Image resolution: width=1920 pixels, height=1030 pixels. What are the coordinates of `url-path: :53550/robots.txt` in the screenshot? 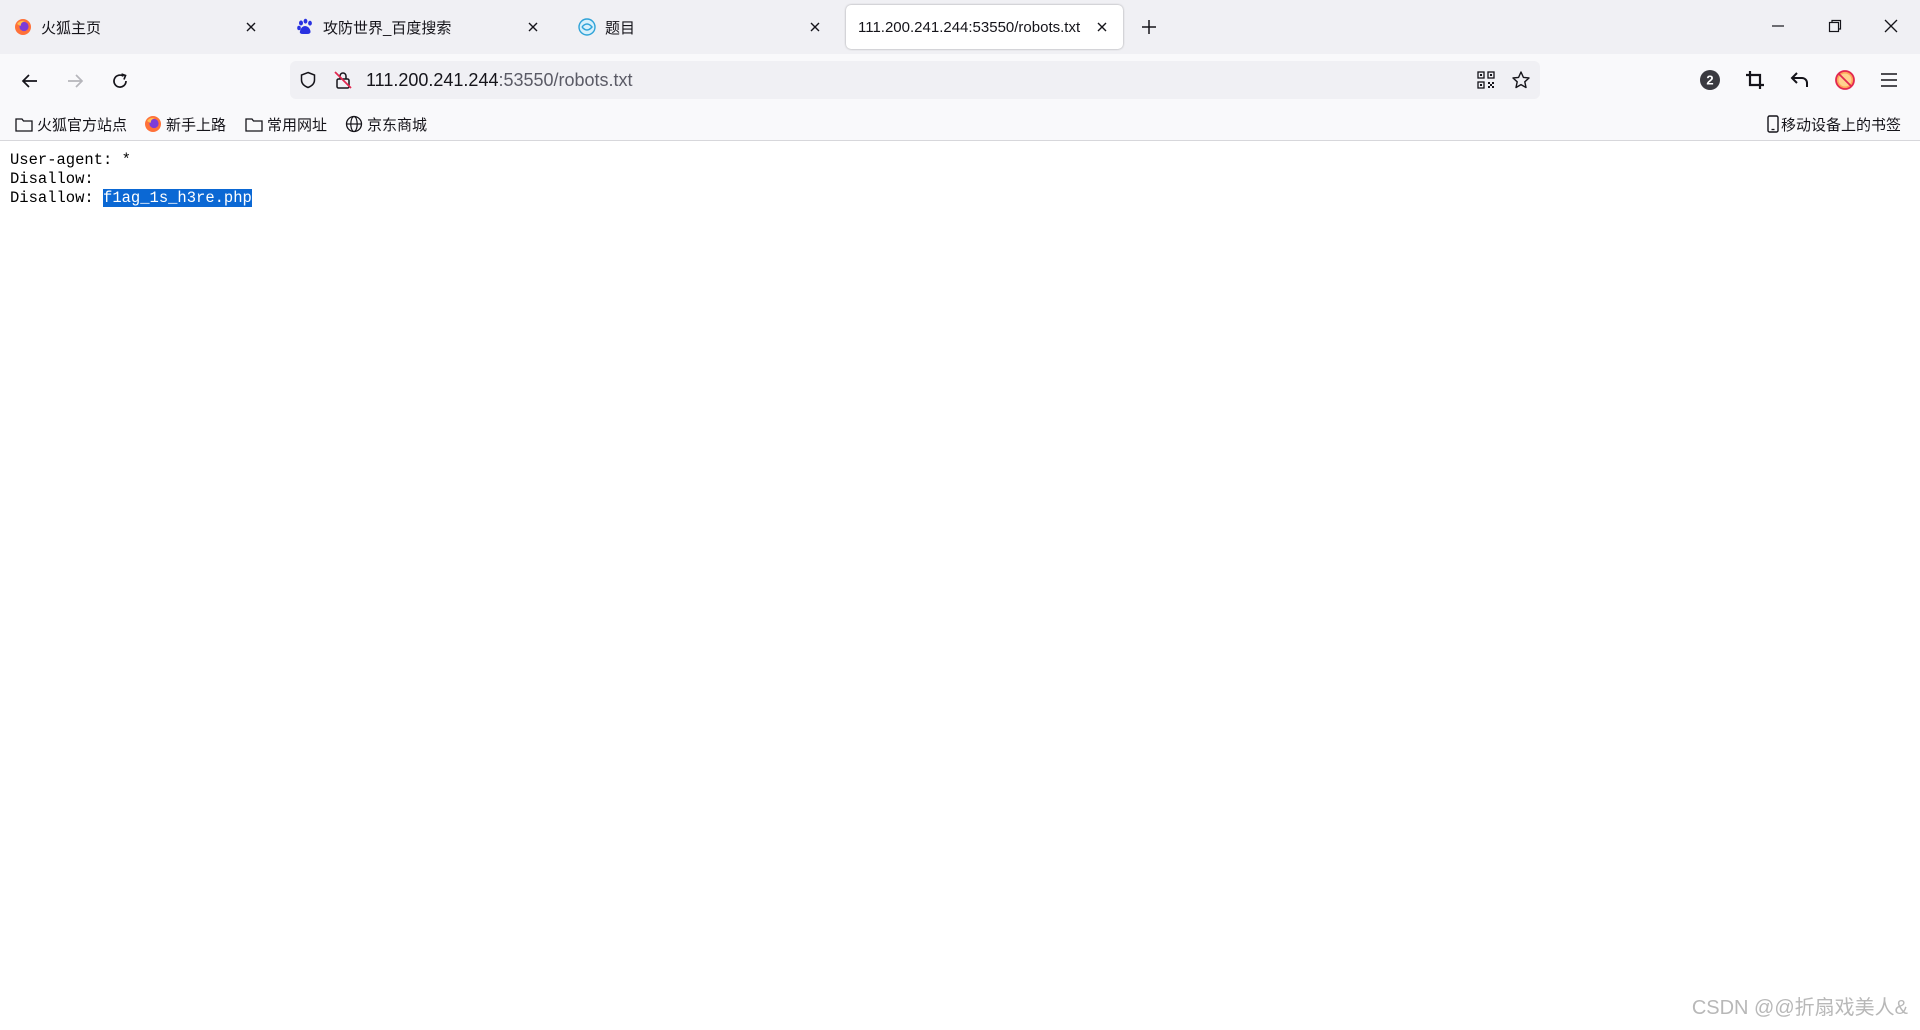 It's located at (565, 80).